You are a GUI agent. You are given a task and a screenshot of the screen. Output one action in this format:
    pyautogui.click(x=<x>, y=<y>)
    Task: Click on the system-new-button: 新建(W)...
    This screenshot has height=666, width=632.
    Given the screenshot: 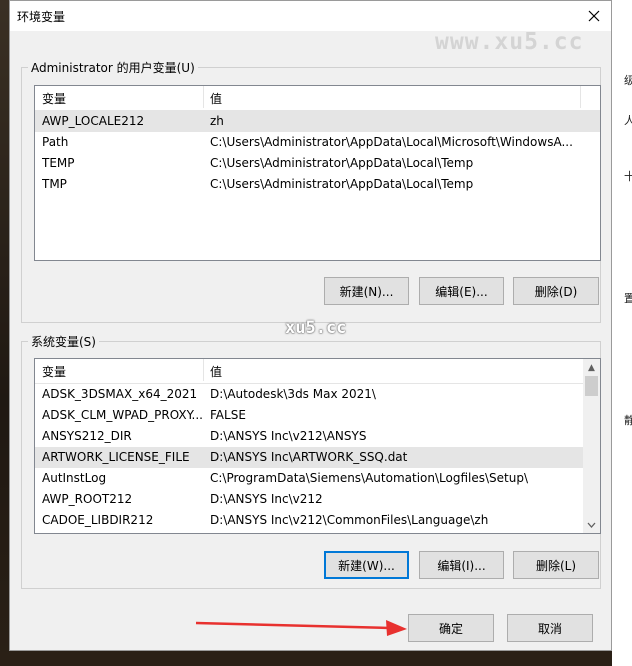 What is the action you would take?
    pyautogui.click(x=366, y=565)
    